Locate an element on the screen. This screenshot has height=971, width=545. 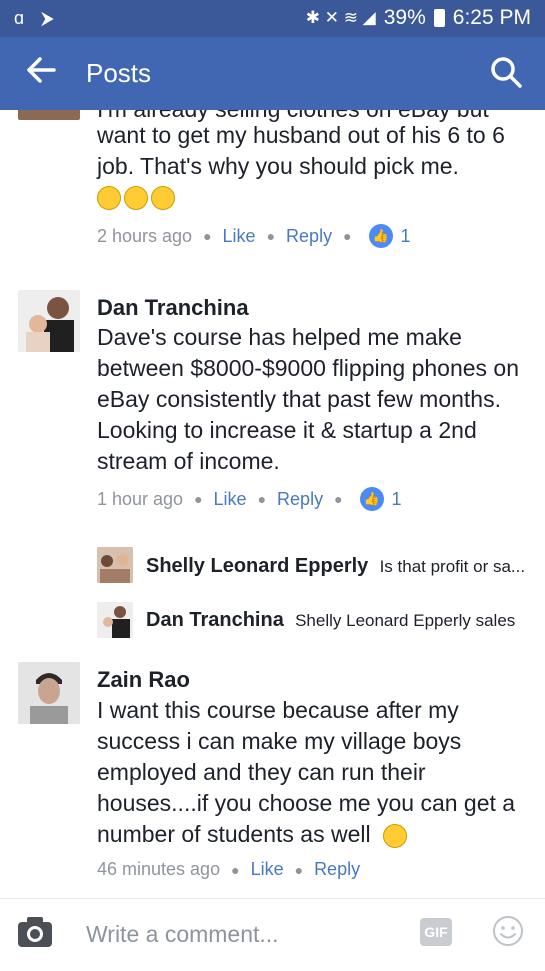
search-icon is located at coordinates (506, 72).